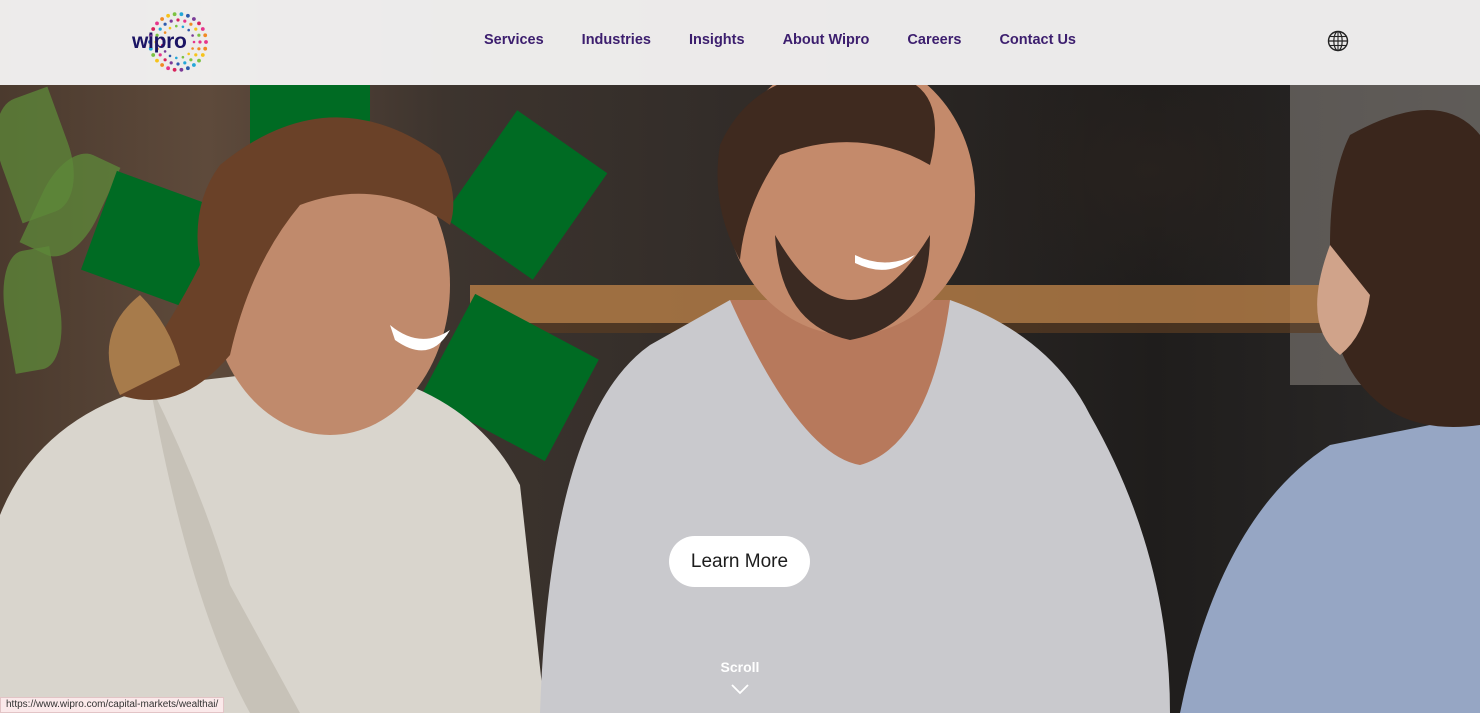 This screenshot has width=1480, height=713. Describe the element at coordinates (934, 40) in the screenshot. I see `nav-item-careers: Careers` at that location.